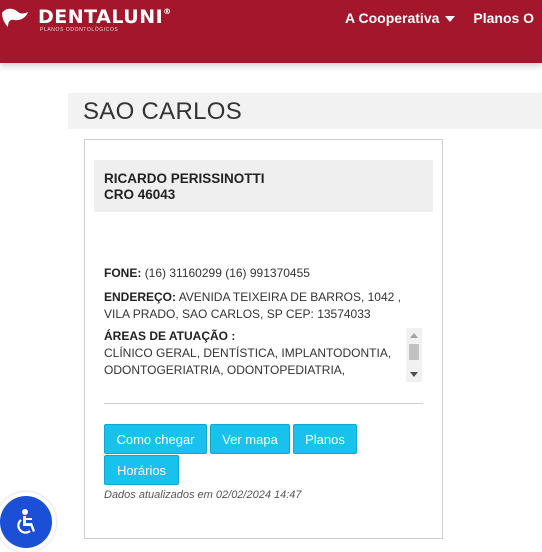 This screenshot has width=542, height=552. I want to click on accessibility-widget, so click(28, 522).